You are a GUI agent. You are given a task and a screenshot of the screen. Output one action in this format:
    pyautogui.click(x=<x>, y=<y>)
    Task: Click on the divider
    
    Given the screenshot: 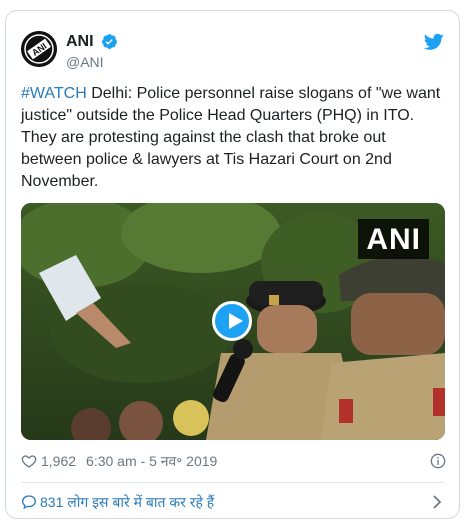 What is the action you would take?
    pyautogui.click(x=232, y=482)
    